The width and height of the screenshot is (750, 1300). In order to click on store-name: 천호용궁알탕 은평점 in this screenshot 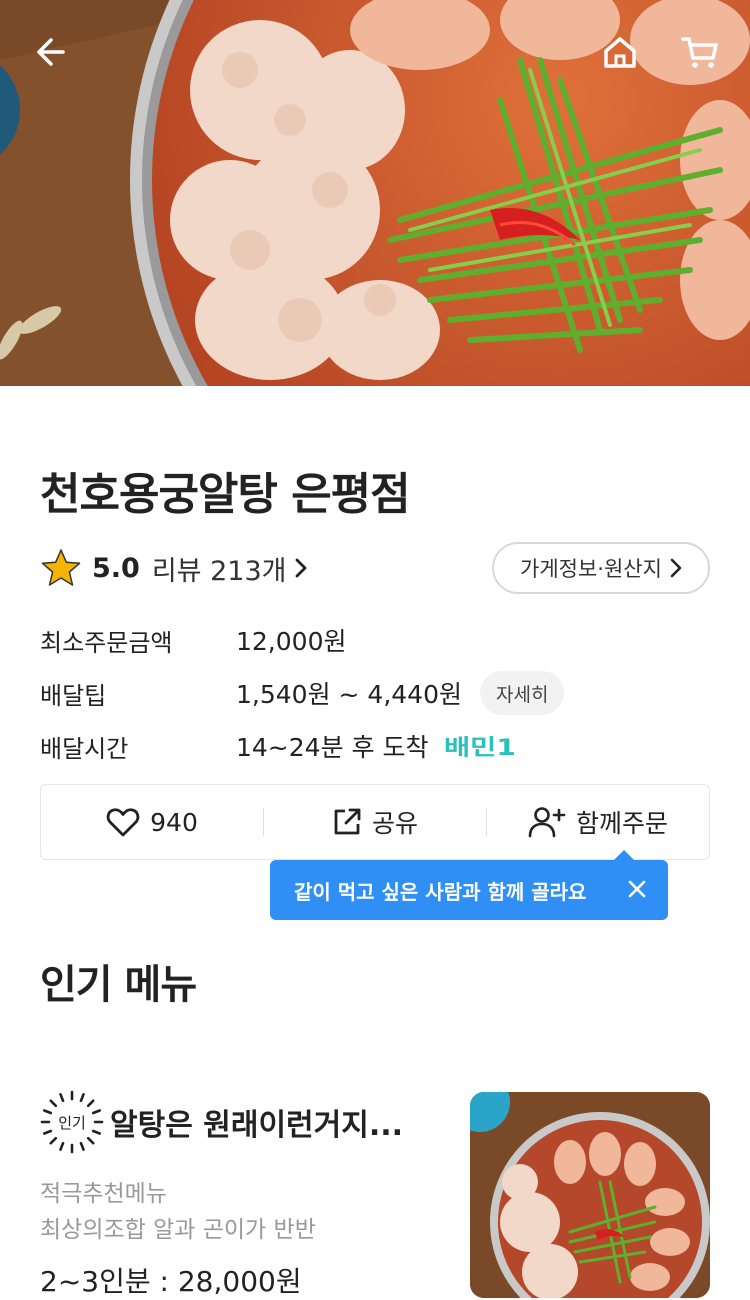, I will do `click(225, 494)`.